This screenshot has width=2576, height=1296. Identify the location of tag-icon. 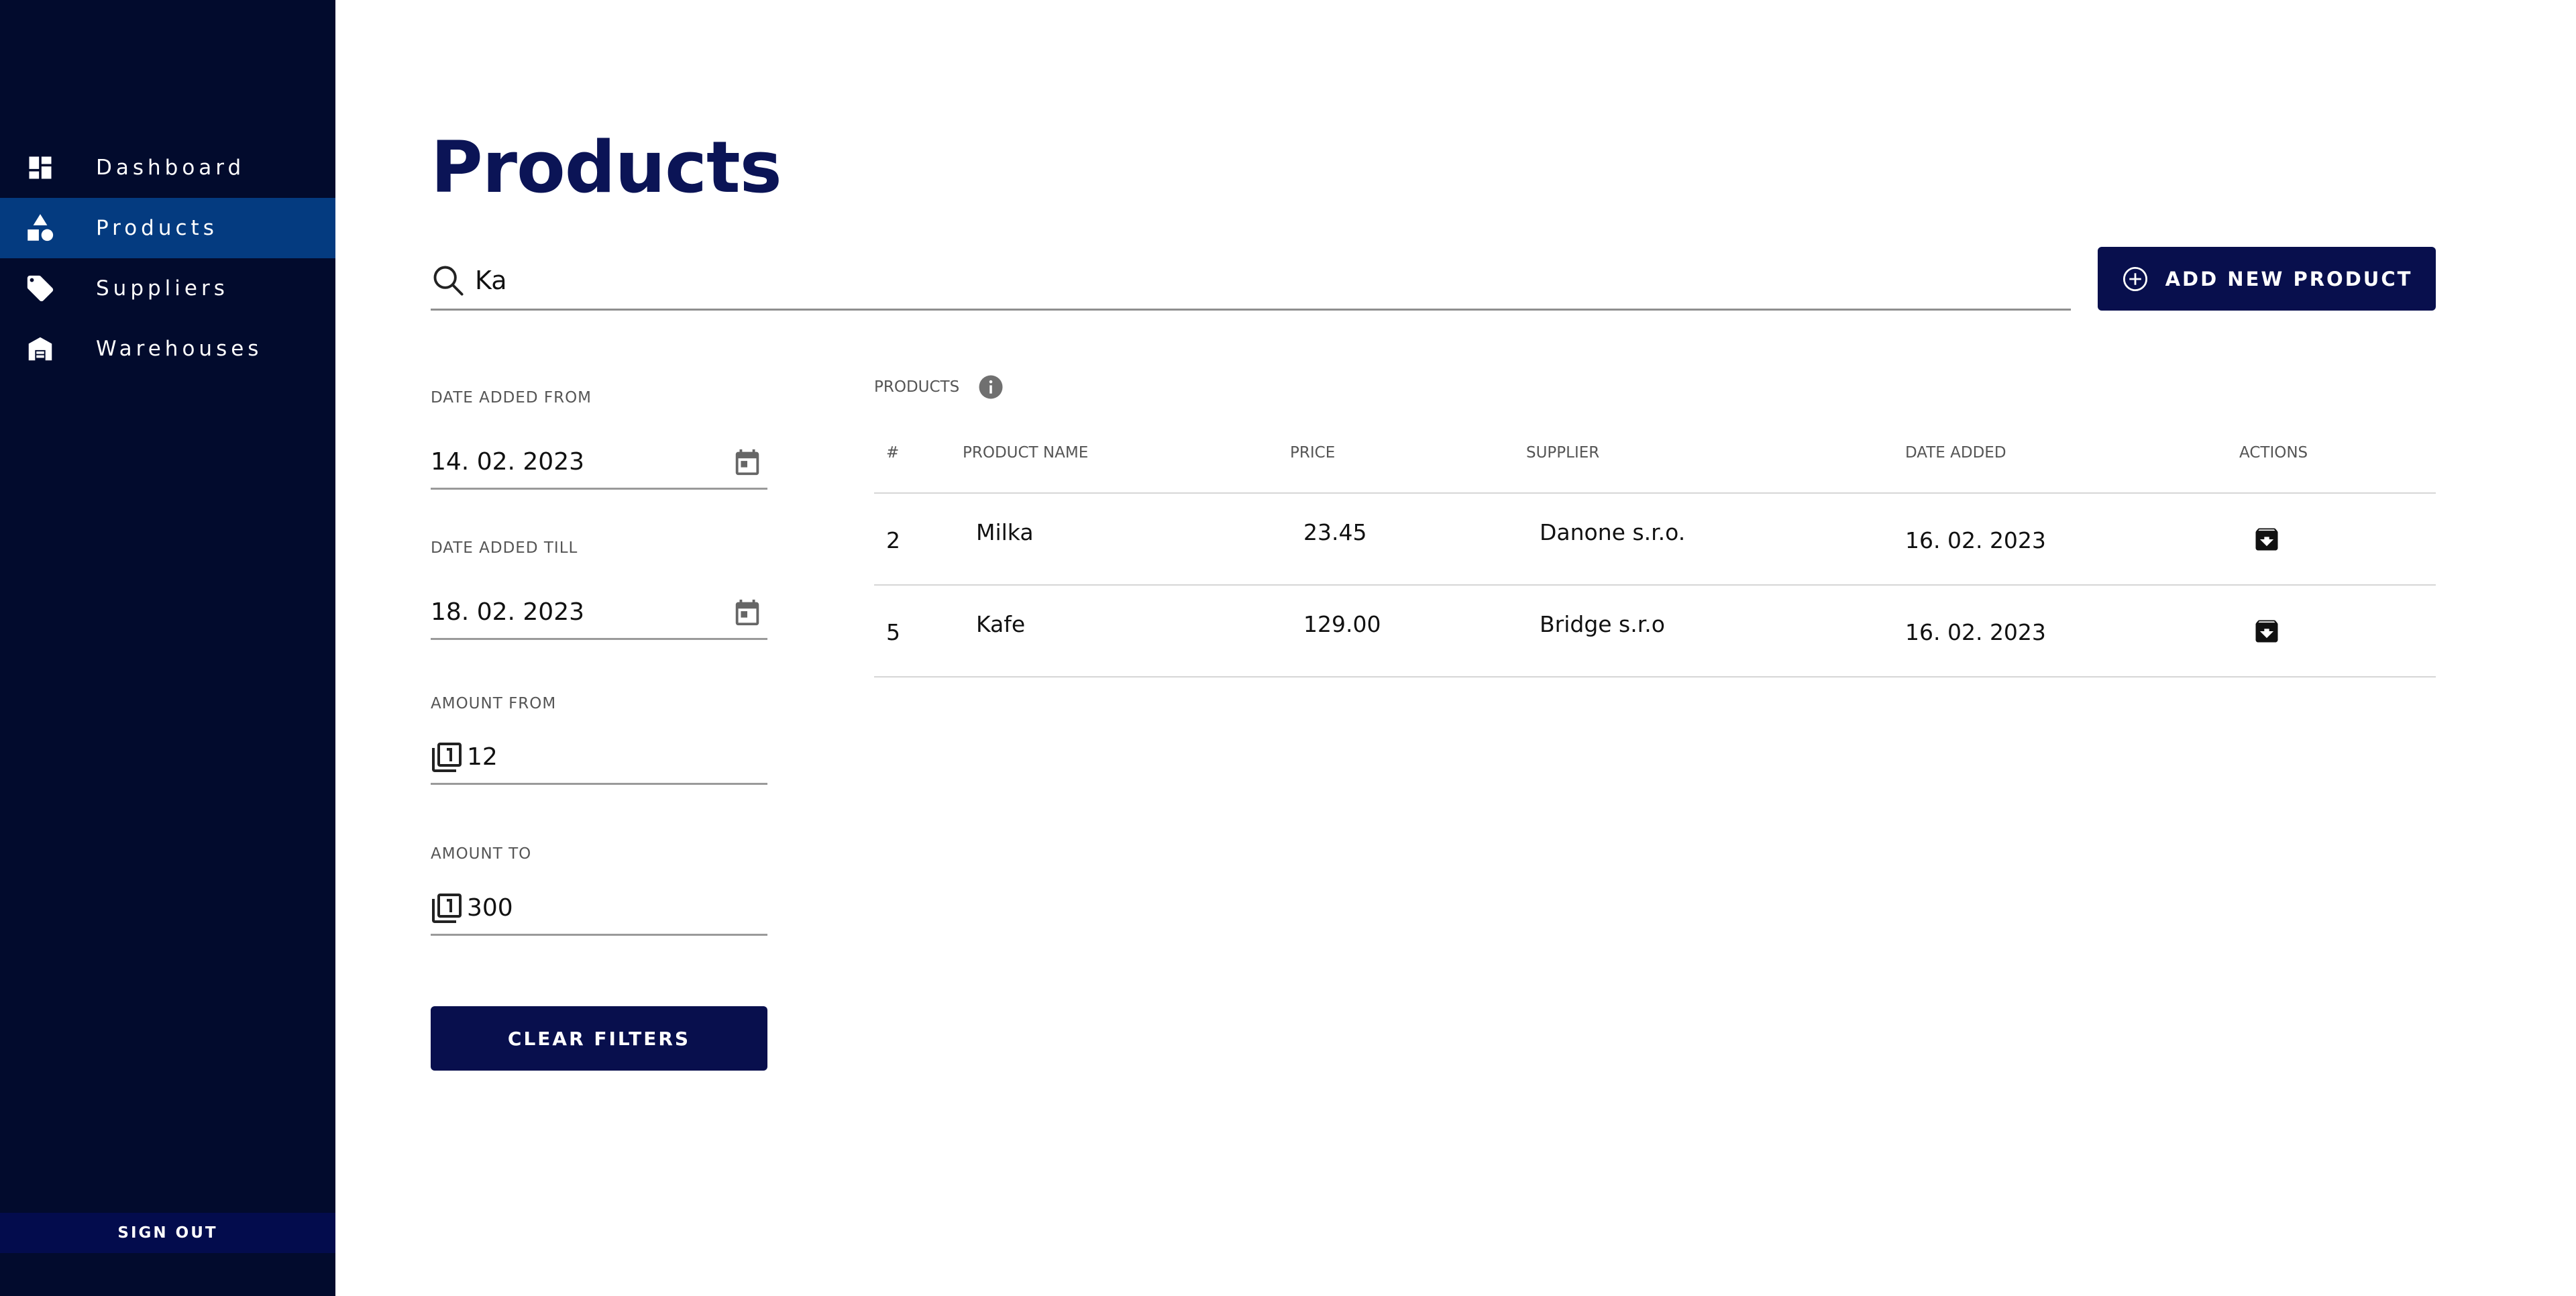
(40, 288).